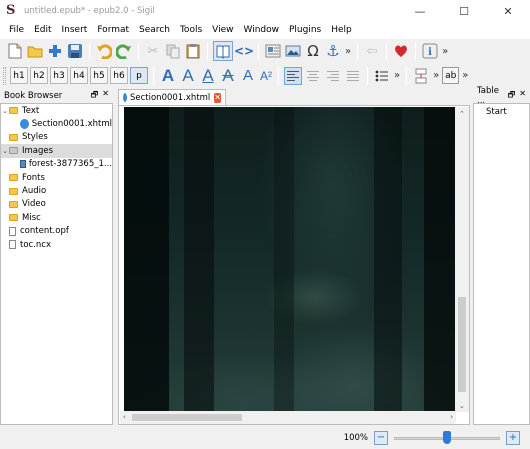 The width and height of the screenshot is (530, 449). What do you see at coordinates (56, 177) in the screenshot?
I see `tree-item-fonts-folder: Fonts` at bounding box center [56, 177].